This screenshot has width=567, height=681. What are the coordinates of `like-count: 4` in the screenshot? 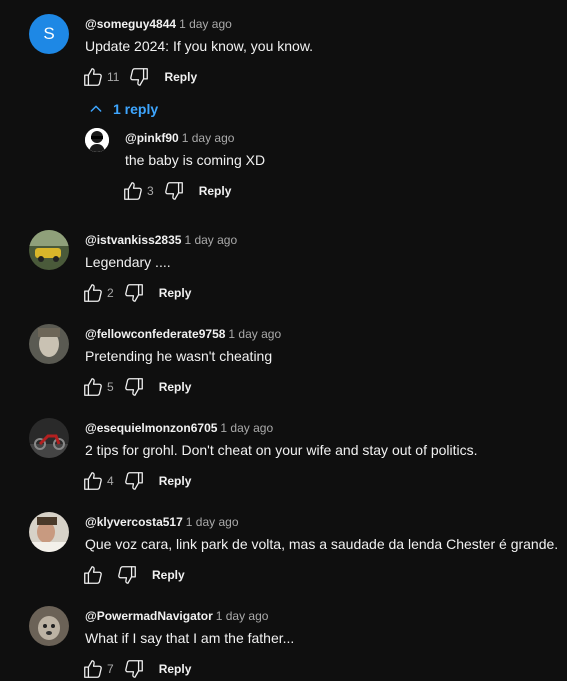 It's located at (110, 481).